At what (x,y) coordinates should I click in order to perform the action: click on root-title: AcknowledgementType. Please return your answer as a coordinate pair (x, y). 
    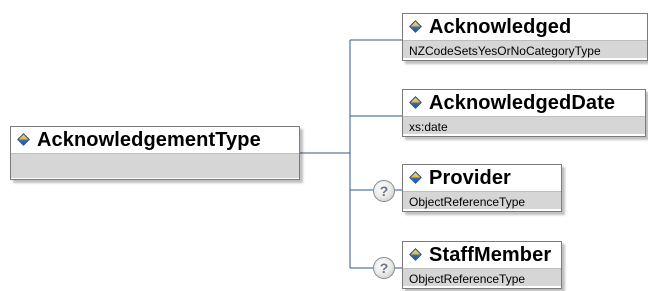
    Looking at the image, I should click on (149, 140).